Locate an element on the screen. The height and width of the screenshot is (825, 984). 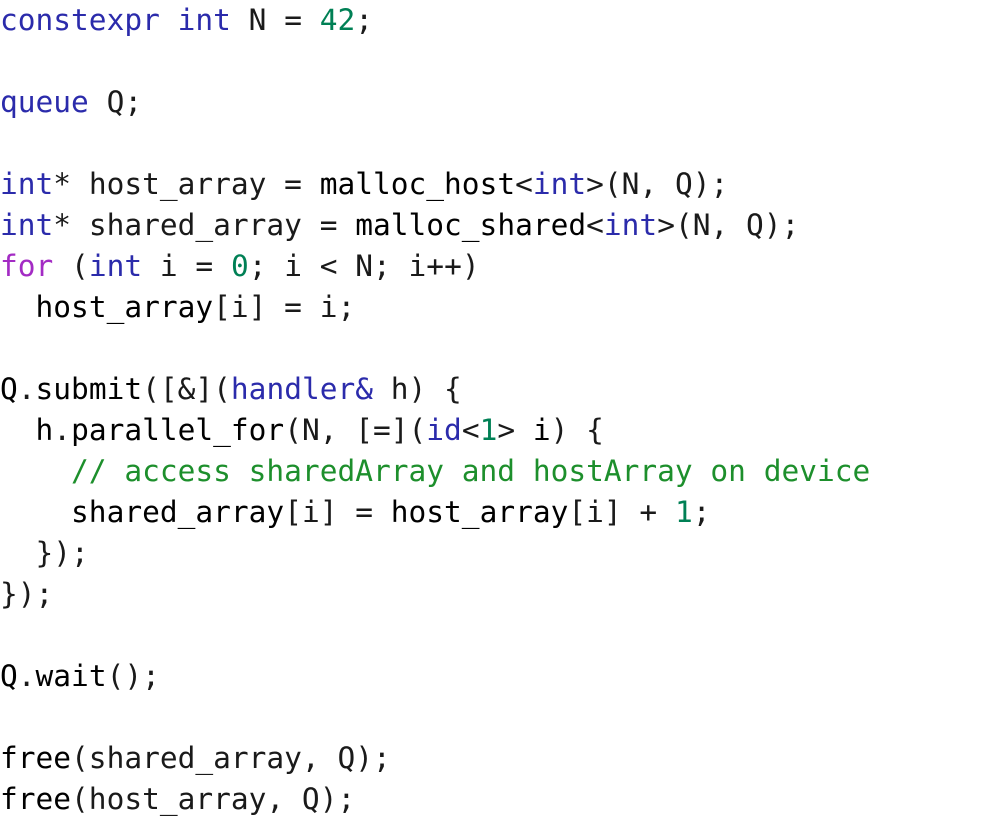
code-token-plain: ; i < N; i++) is located at coordinates (364, 266).